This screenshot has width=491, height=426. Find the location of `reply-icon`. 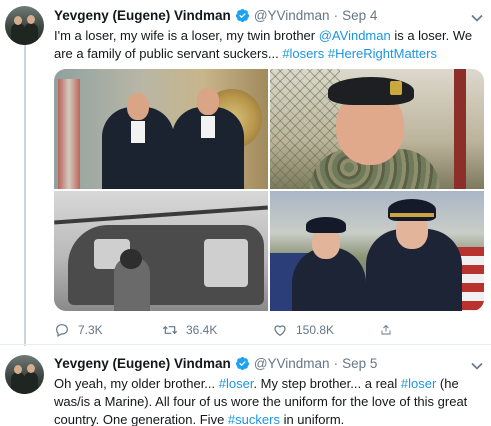

reply-icon is located at coordinates (62, 331).